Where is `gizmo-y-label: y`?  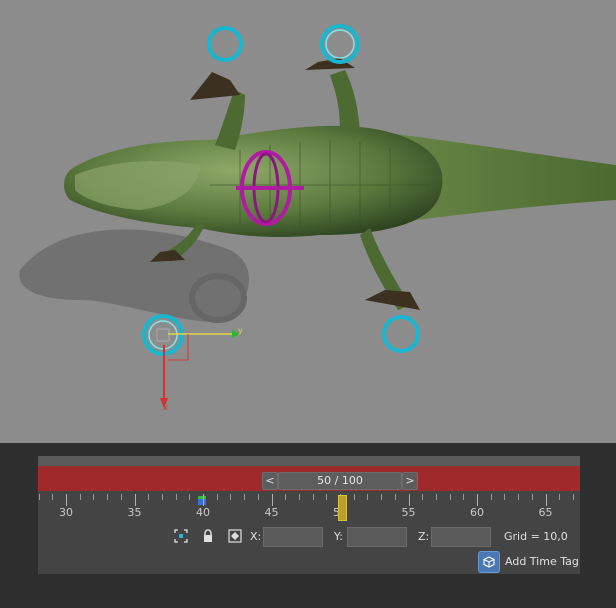
gizmo-y-label: y is located at coordinates (240, 330).